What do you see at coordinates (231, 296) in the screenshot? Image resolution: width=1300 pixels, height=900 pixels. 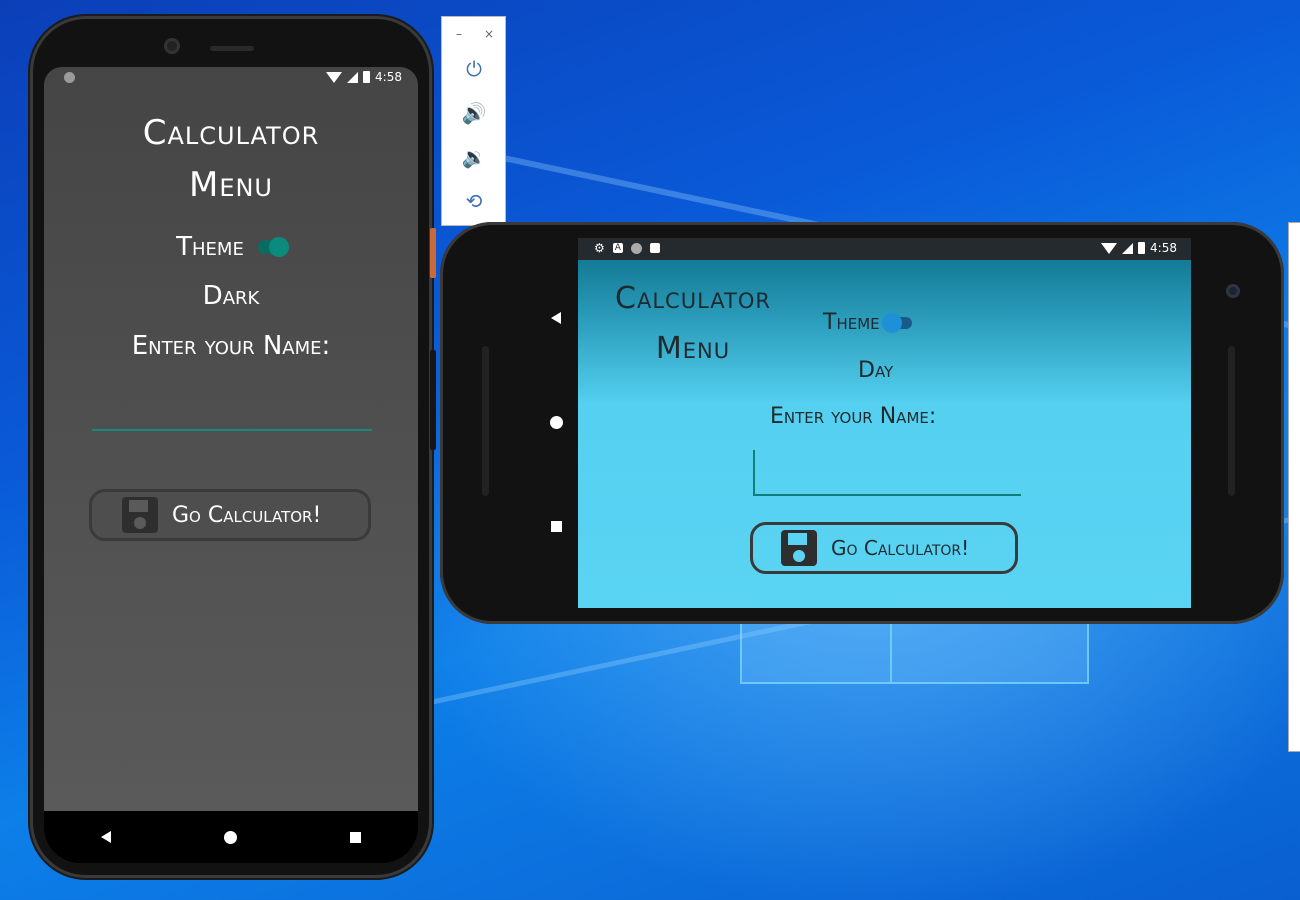 I see `theme-mode-text: Dark` at bounding box center [231, 296].